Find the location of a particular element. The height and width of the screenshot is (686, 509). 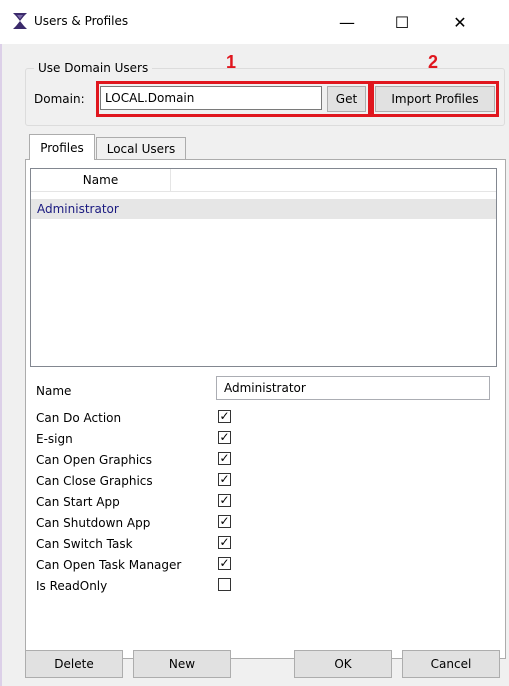

checkbox-is-readonly is located at coordinates (224, 584).